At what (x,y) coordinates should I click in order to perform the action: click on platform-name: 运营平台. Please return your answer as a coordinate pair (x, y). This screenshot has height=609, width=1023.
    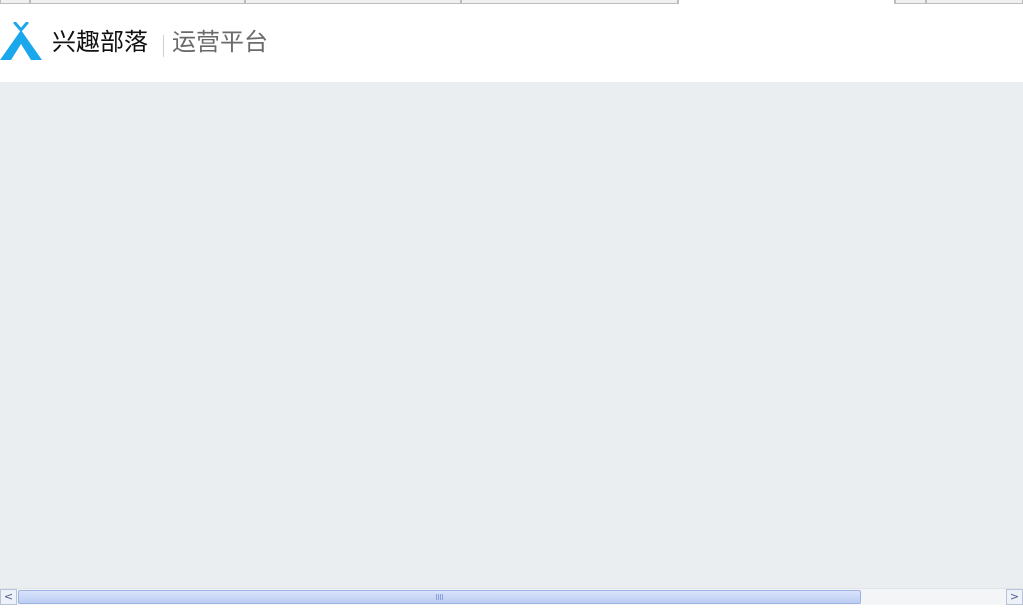
    Looking at the image, I should click on (220, 42).